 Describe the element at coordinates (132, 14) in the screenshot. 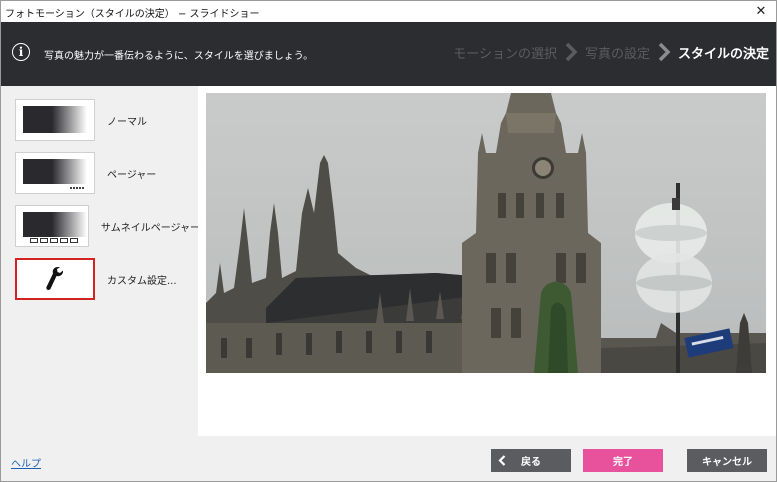

I see `window-title: フォトモーション（スタイルの決定） − スライドショー` at that location.